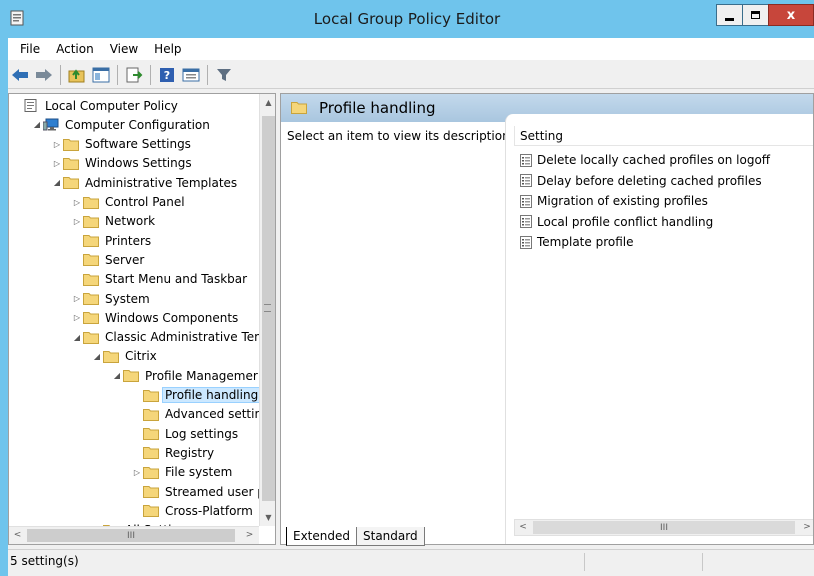 This screenshot has width=814, height=576. I want to click on back-button, so click(20, 75).